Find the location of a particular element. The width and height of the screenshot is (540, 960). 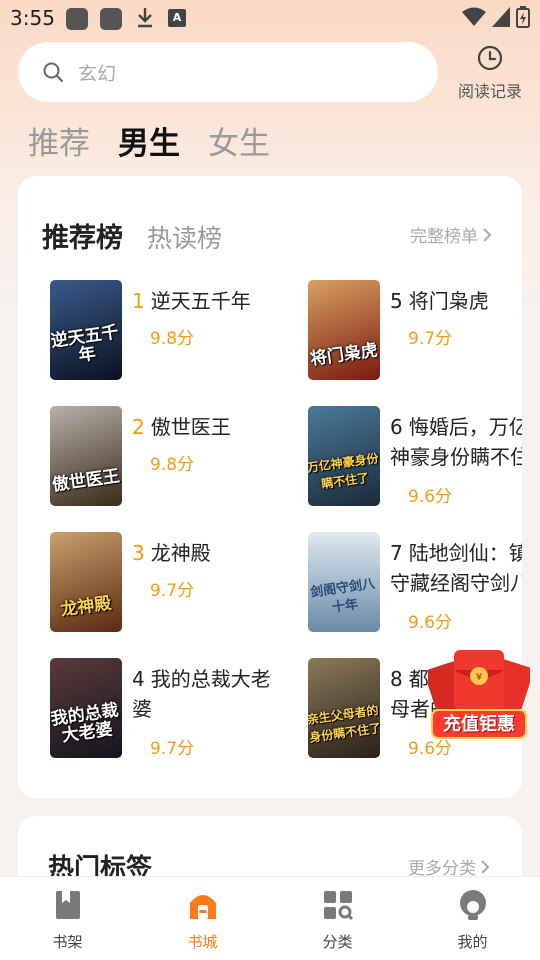

recharge-promo-button: ¥ 充值钜惠 is located at coordinates (479, 696).